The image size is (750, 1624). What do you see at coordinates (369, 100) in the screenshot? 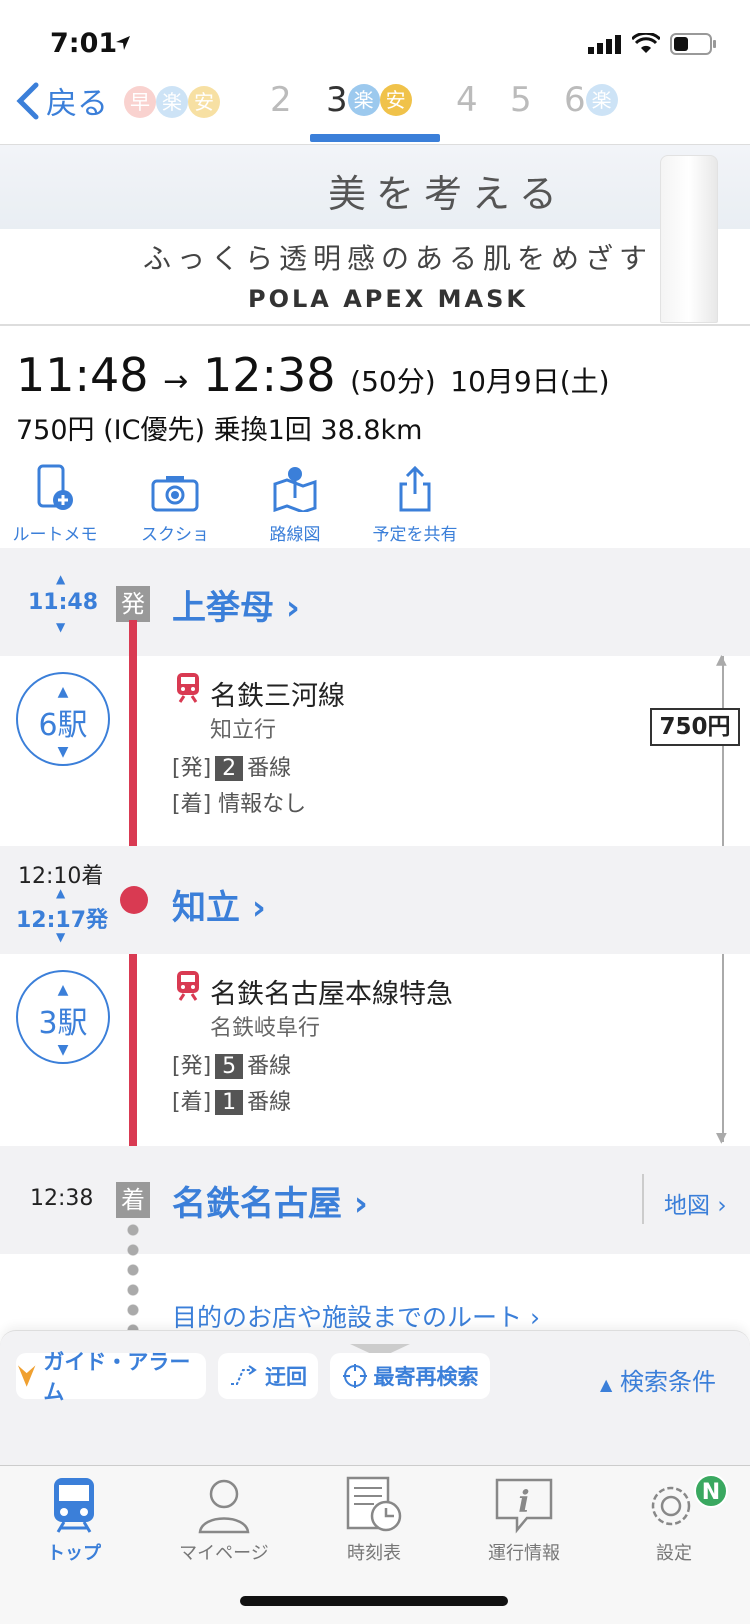
I see `route-tab-3: 3 楽 安` at bounding box center [369, 100].